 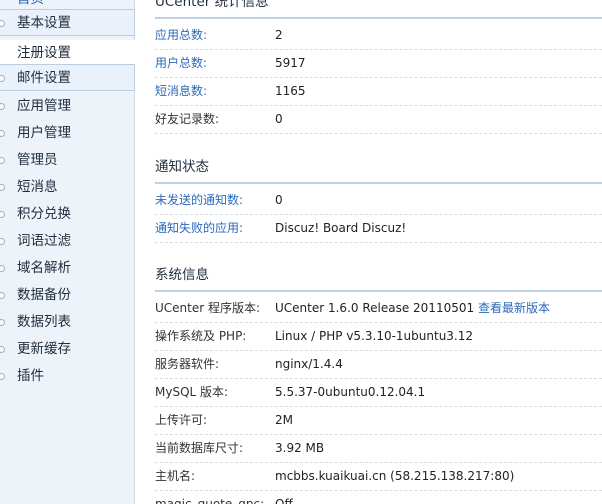 I want to click on sidebar-item-mail-settings: 邮件设置, so click(x=67, y=77).